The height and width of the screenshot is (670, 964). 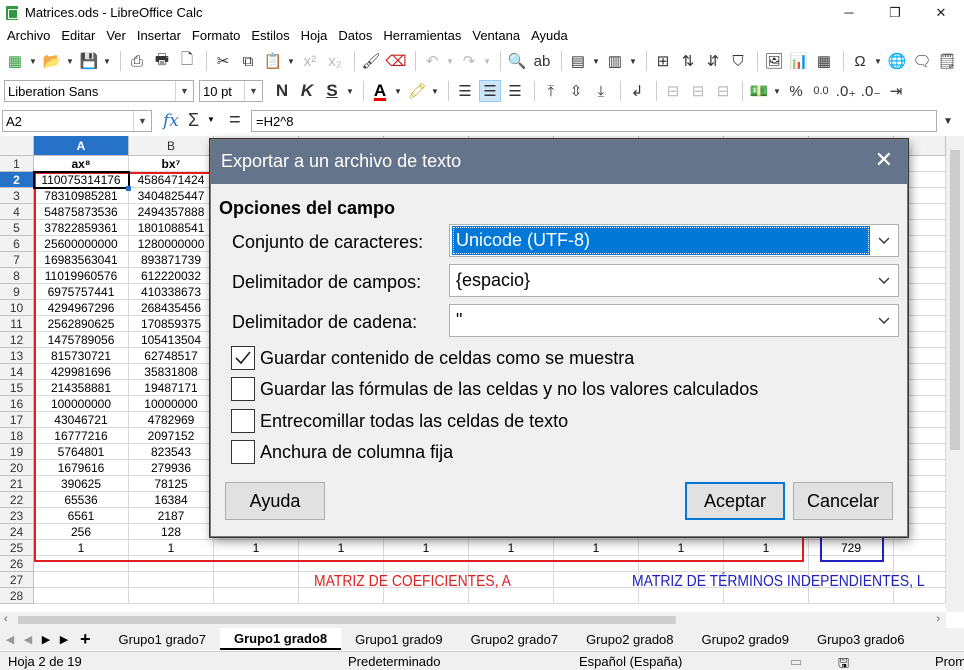 What do you see at coordinates (81, 532) in the screenshot?
I see `cell: 256` at bounding box center [81, 532].